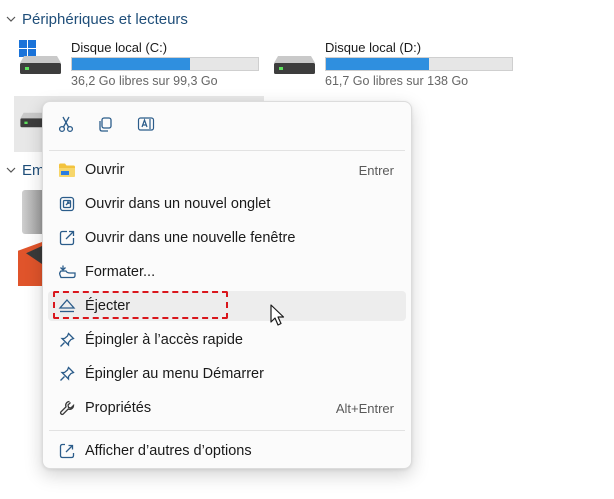 The width and height of the screenshot is (614, 499). Describe the element at coordinates (373, 47) in the screenshot. I see `drive-name: Disque local (D:)` at that location.